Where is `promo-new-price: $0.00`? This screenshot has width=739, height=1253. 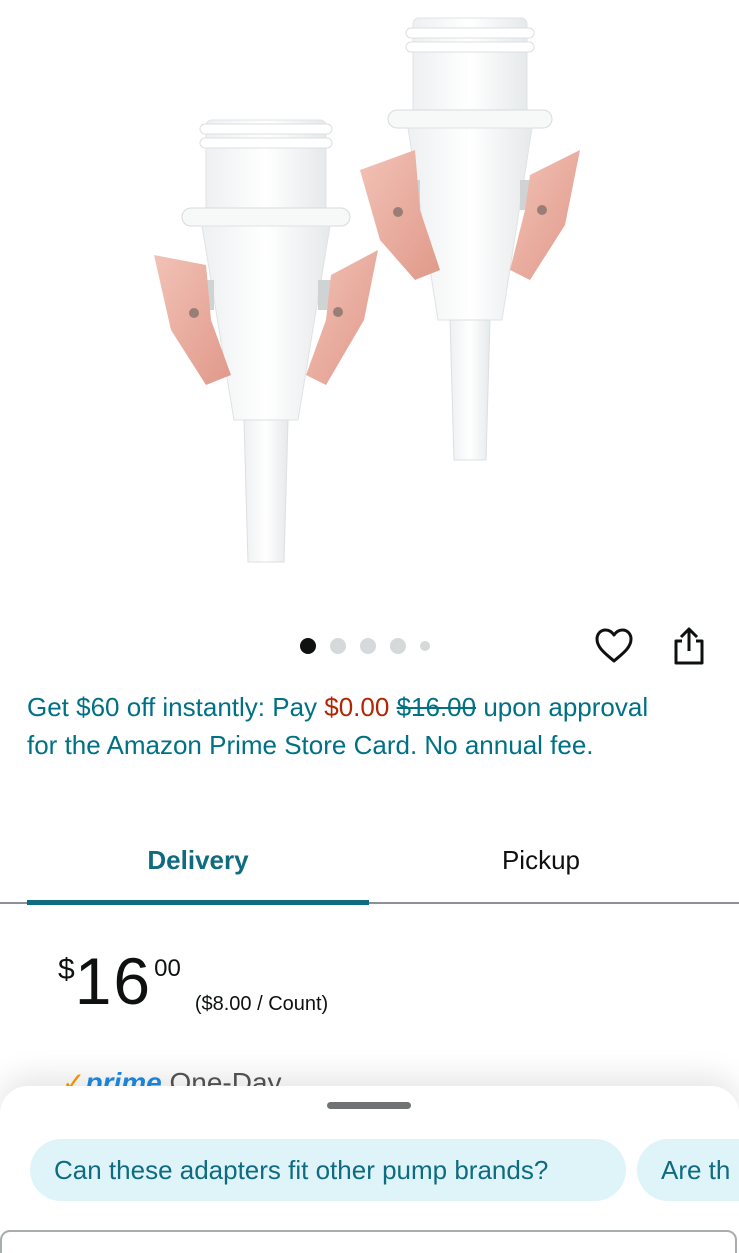 promo-new-price: $0.00 is located at coordinates (357, 707).